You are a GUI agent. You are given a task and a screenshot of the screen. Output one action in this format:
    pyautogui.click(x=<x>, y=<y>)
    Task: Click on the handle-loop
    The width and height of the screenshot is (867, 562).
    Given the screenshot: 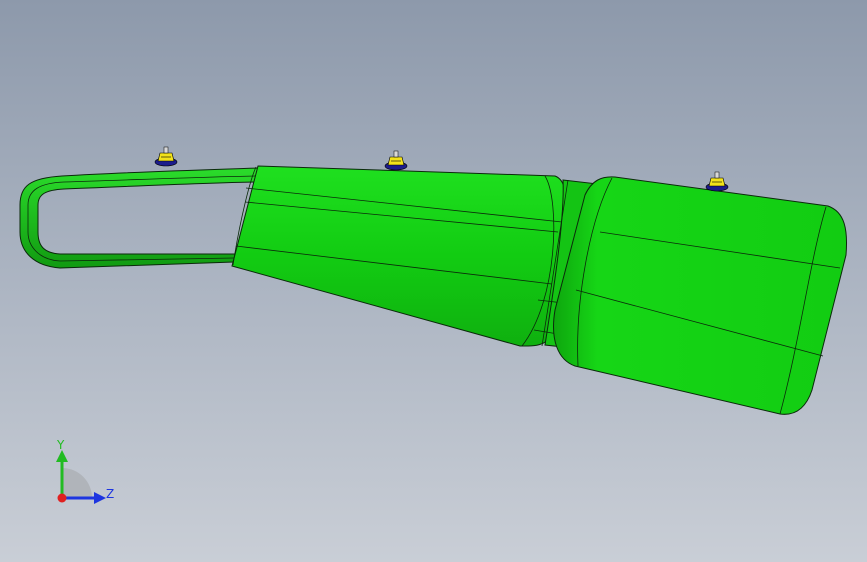 What is the action you would take?
    pyautogui.click(x=139, y=218)
    